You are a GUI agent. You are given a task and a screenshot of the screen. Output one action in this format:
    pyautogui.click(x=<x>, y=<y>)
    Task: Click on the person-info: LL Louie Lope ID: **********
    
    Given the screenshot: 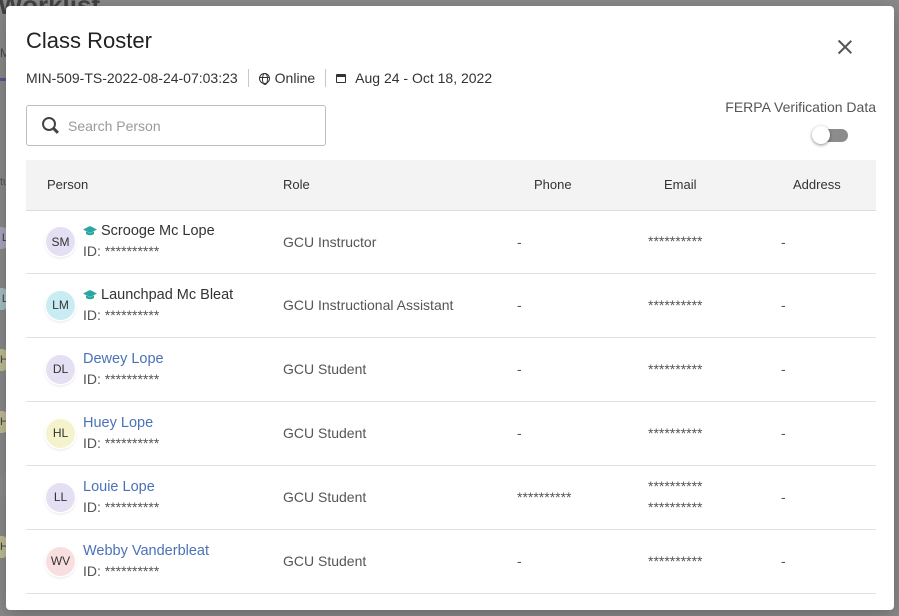 What is the action you would take?
    pyautogui.click(x=146, y=497)
    